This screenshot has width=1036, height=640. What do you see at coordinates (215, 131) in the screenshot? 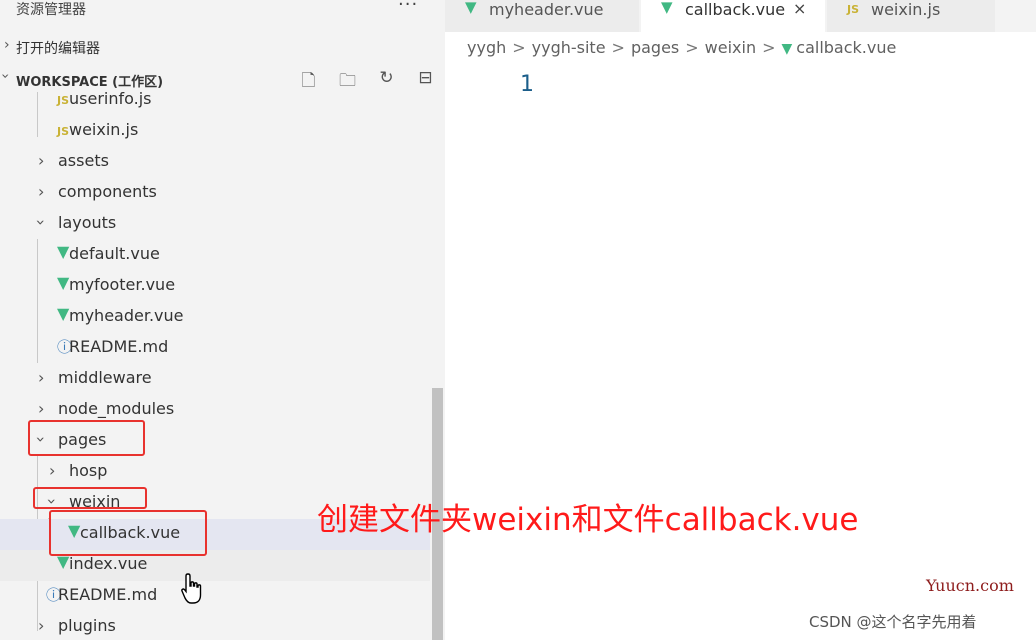
I see `tree-file: JS weixin.js` at bounding box center [215, 131].